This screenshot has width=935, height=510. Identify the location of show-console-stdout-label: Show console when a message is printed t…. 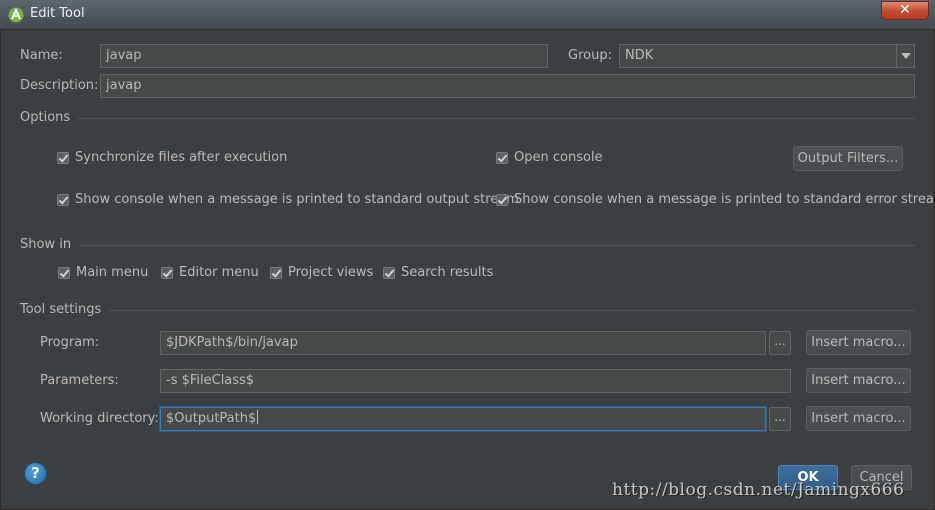
(297, 199).